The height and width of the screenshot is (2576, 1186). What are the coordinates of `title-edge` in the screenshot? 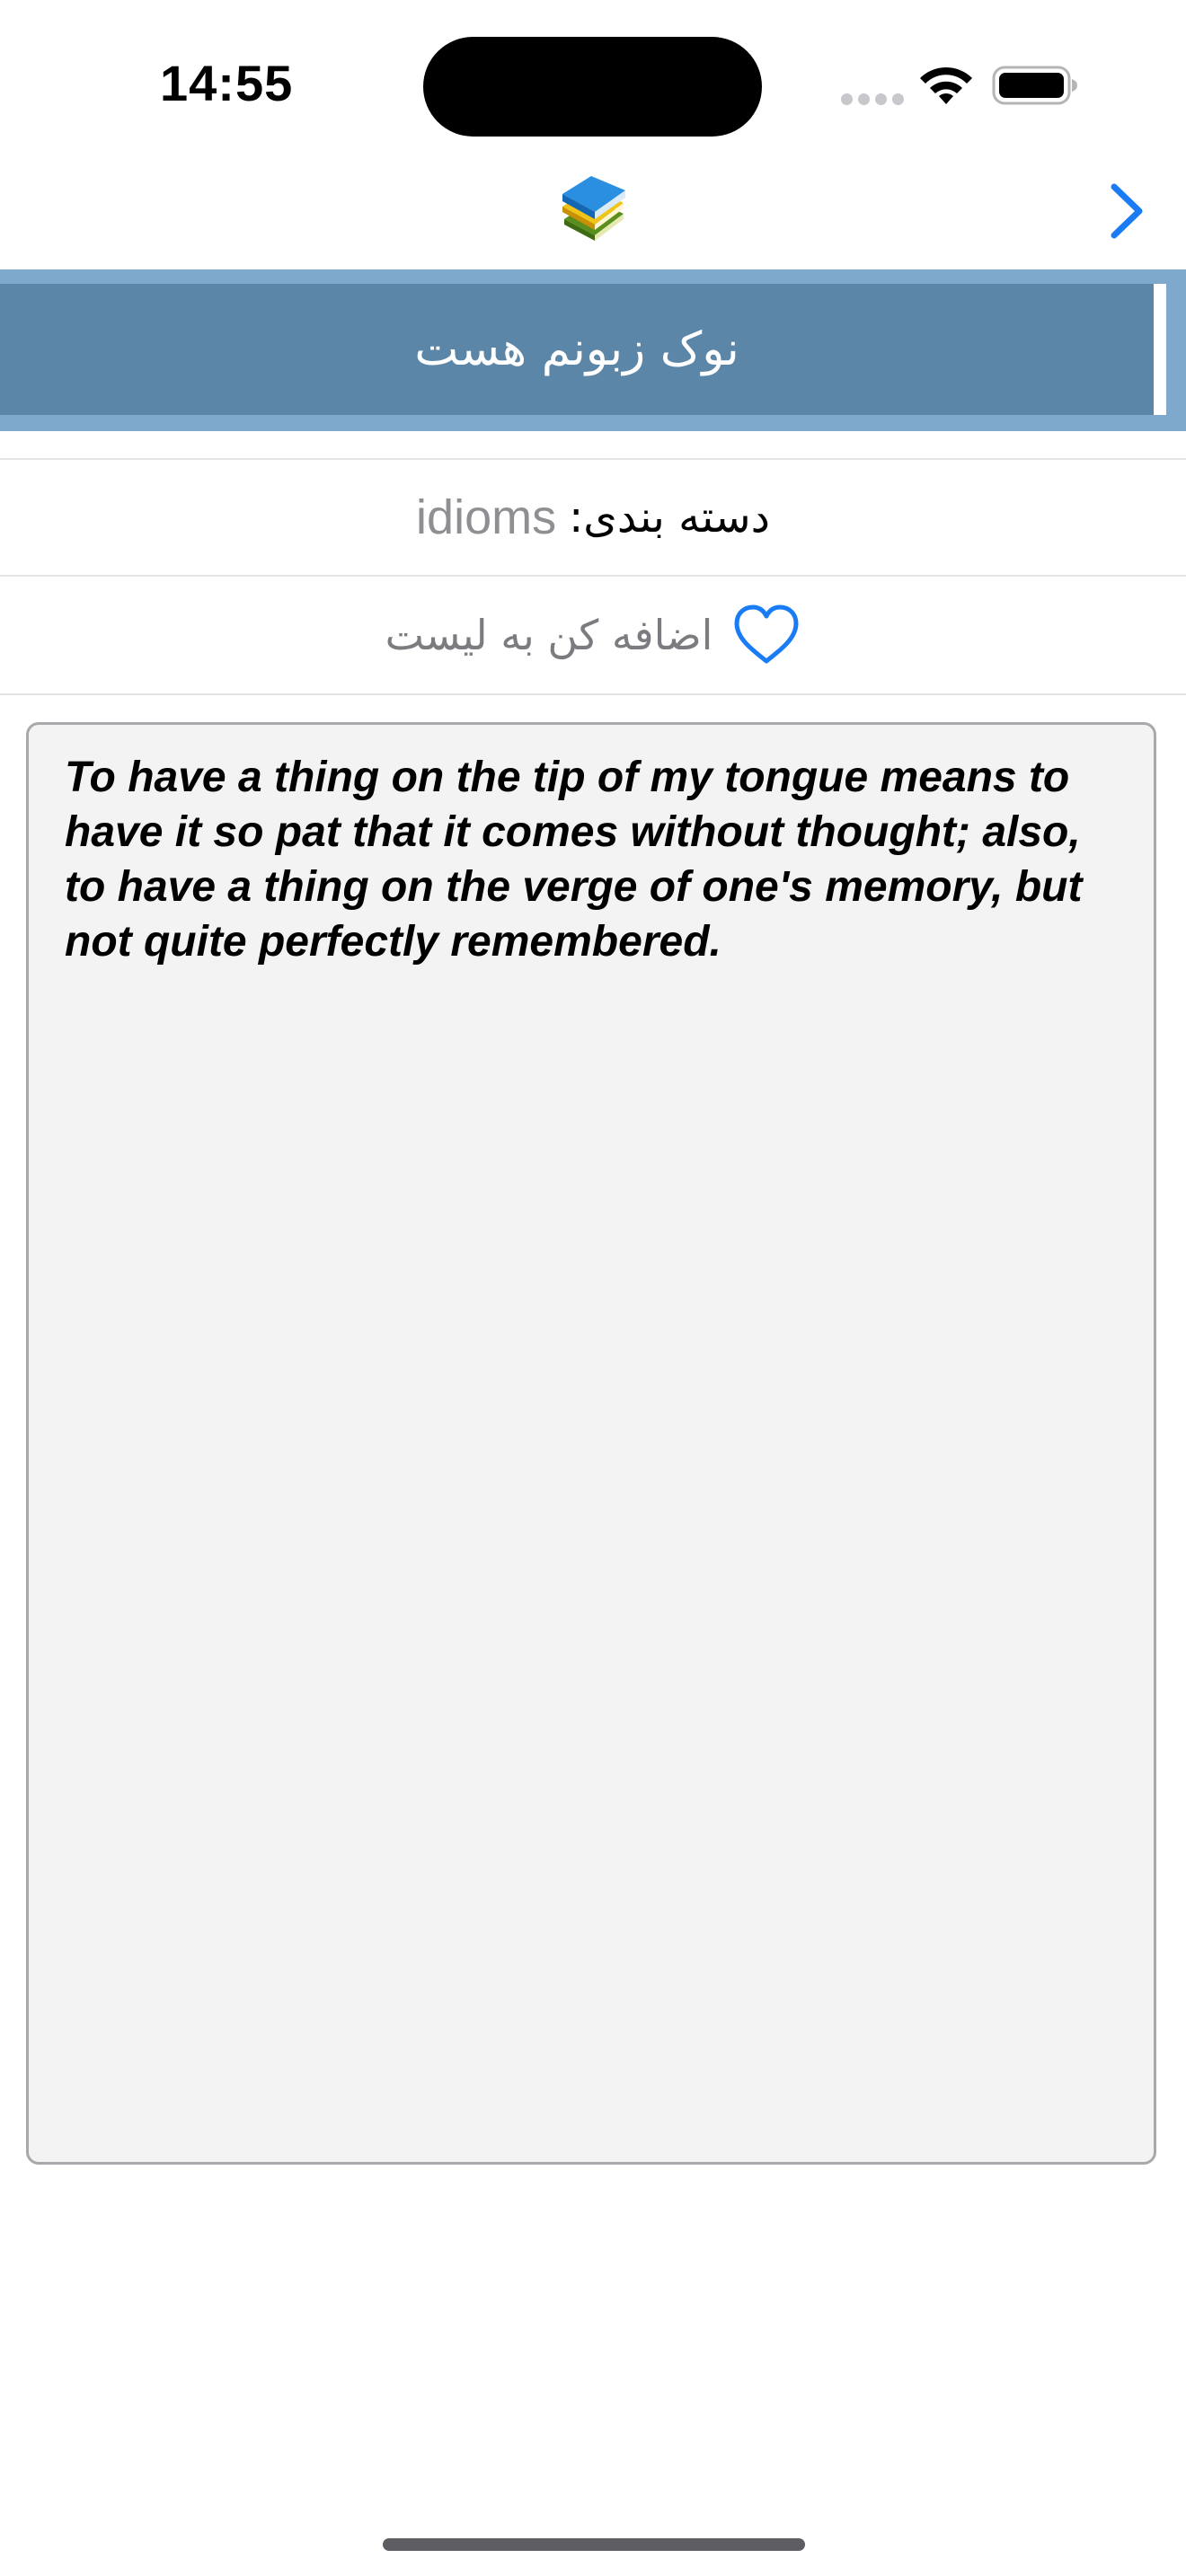 It's located at (1160, 349).